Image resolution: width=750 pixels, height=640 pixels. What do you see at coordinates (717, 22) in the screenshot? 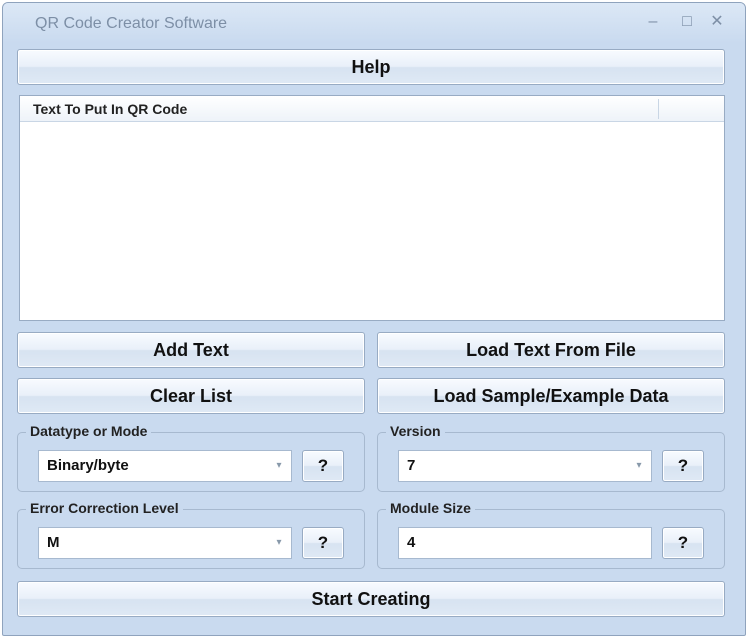
I see `close-icon: ✕` at bounding box center [717, 22].